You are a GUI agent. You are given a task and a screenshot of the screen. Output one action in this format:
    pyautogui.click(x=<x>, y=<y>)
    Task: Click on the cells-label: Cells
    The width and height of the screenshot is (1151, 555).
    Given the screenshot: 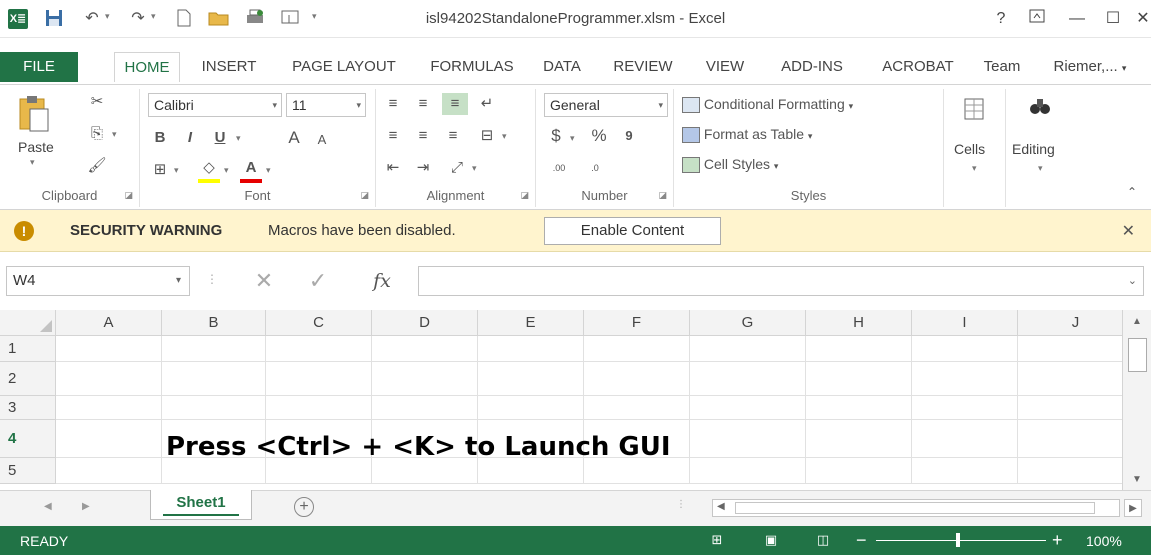 What is the action you would take?
    pyautogui.click(x=969, y=149)
    